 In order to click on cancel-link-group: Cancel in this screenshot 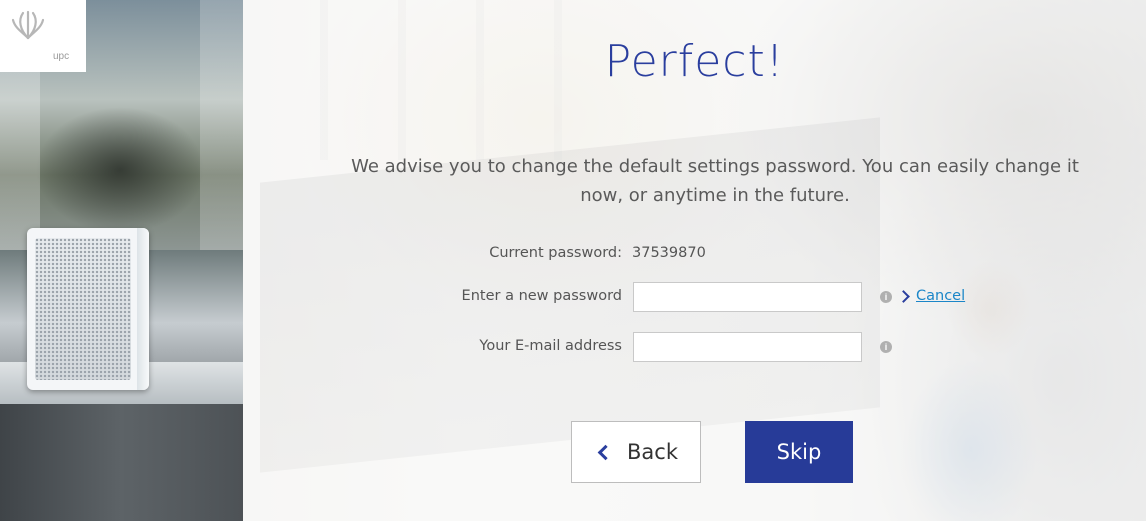, I will do `click(931, 296)`.